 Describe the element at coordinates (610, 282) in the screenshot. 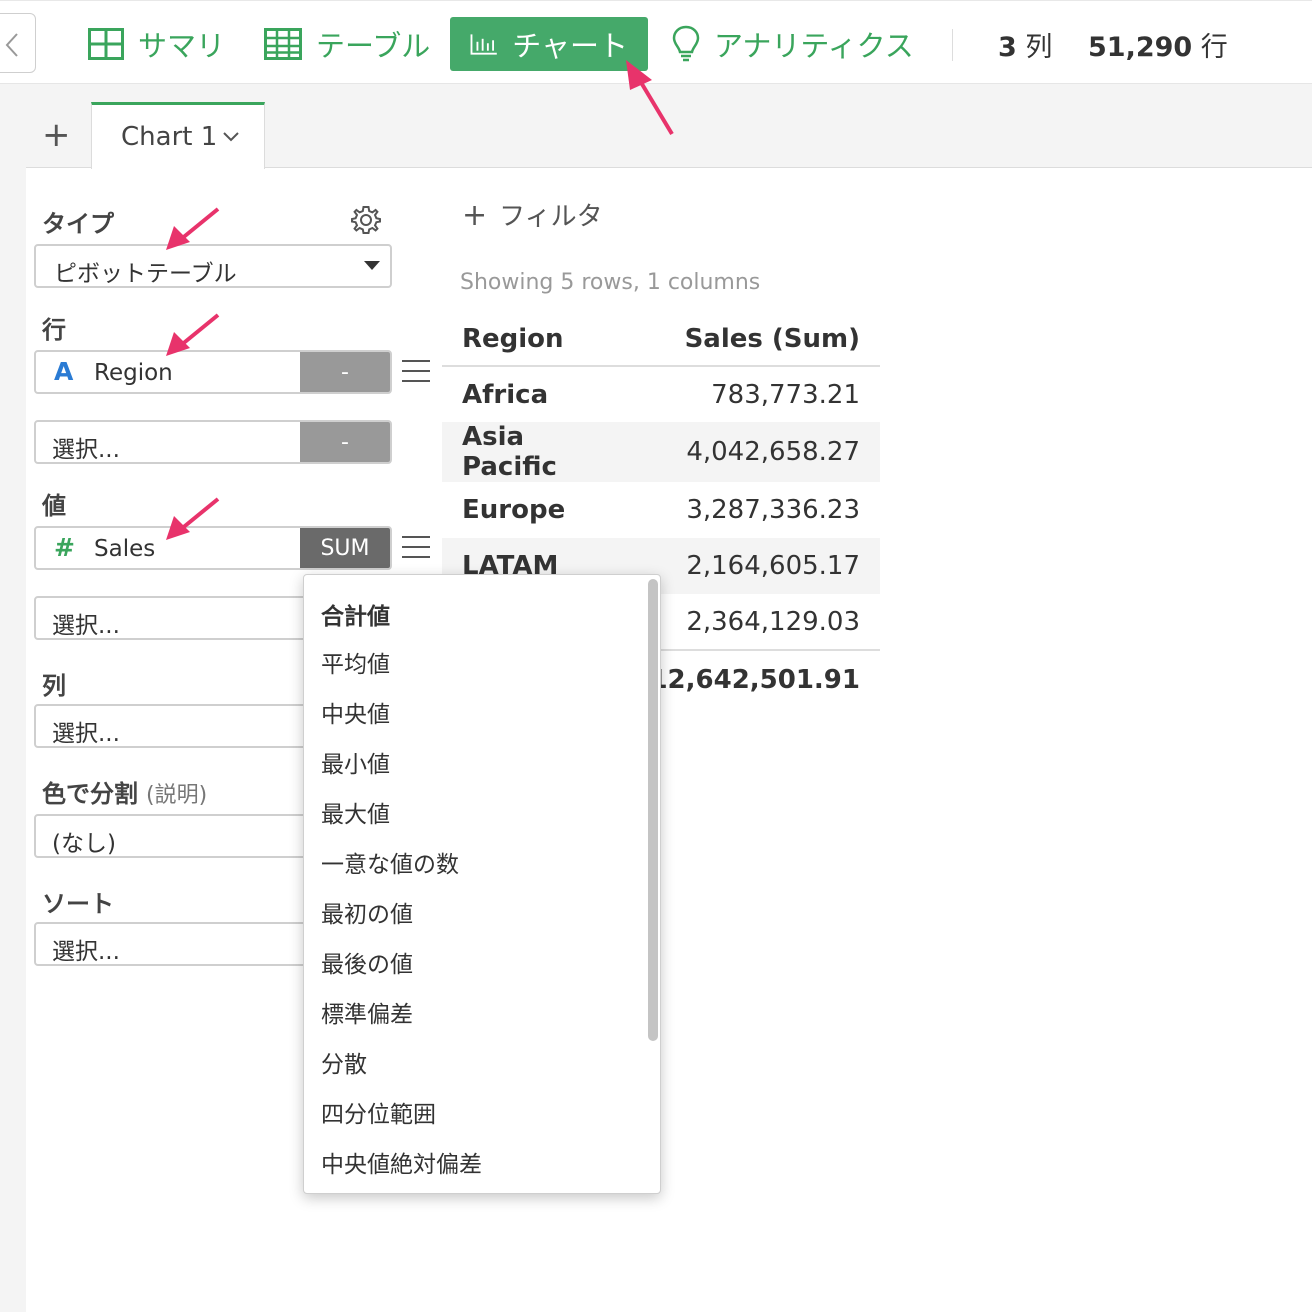

I see `showing-summary: Showing 5 rows, 1 columns` at that location.